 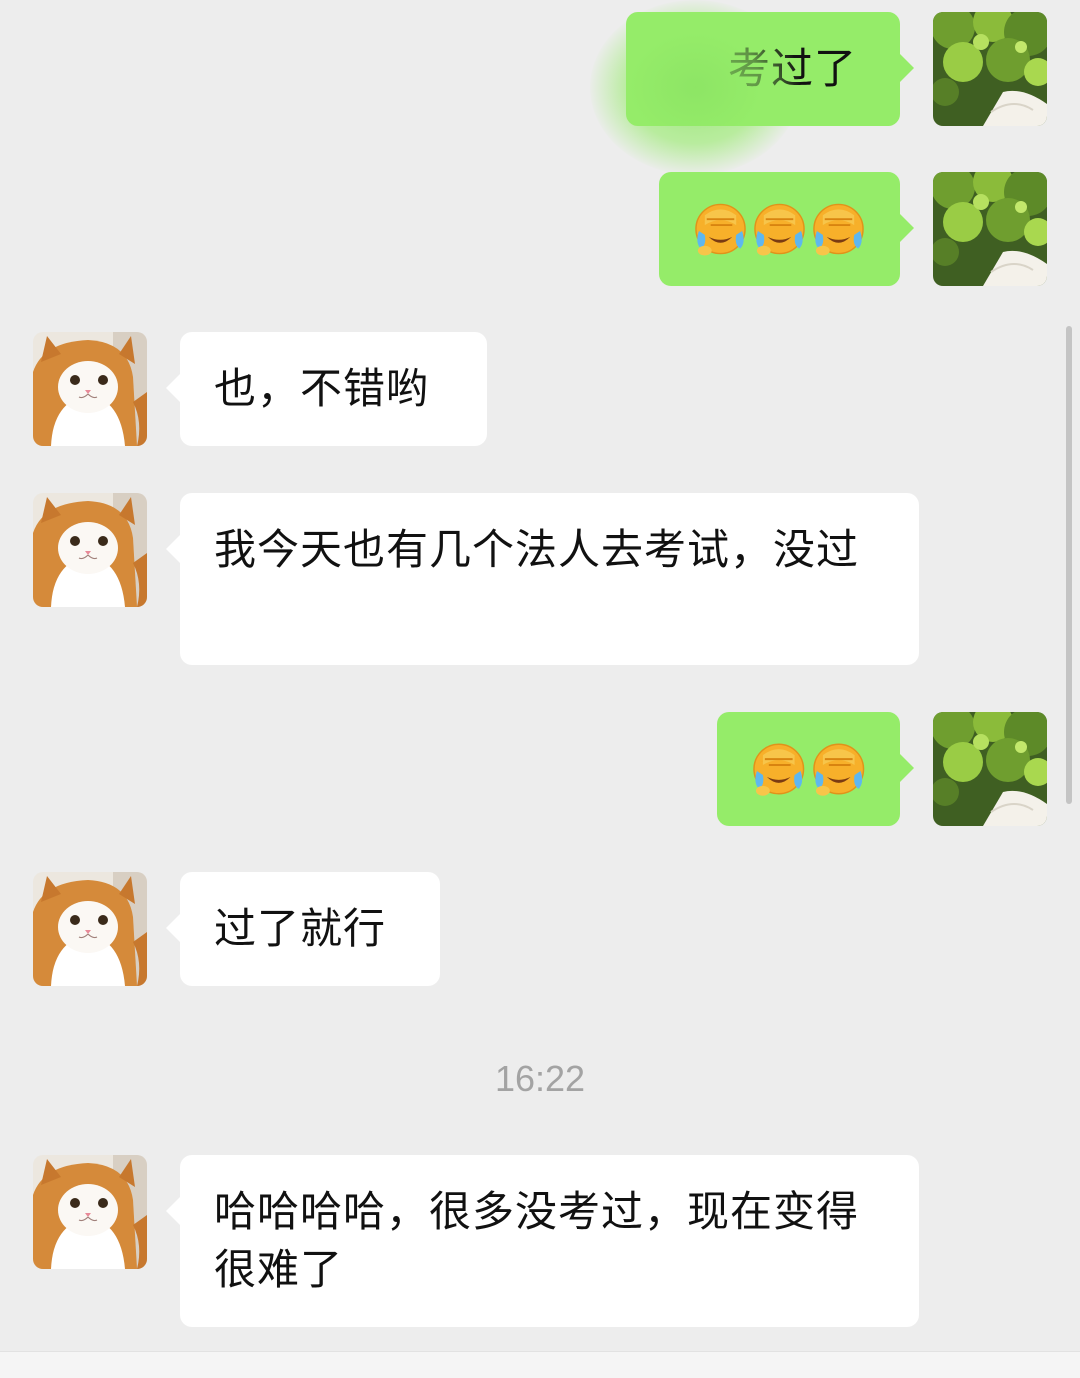 I want to click on incoming-message: 哈哈哈哈，很多没考过，现在变得很难了, so click(x=542, y=1241).